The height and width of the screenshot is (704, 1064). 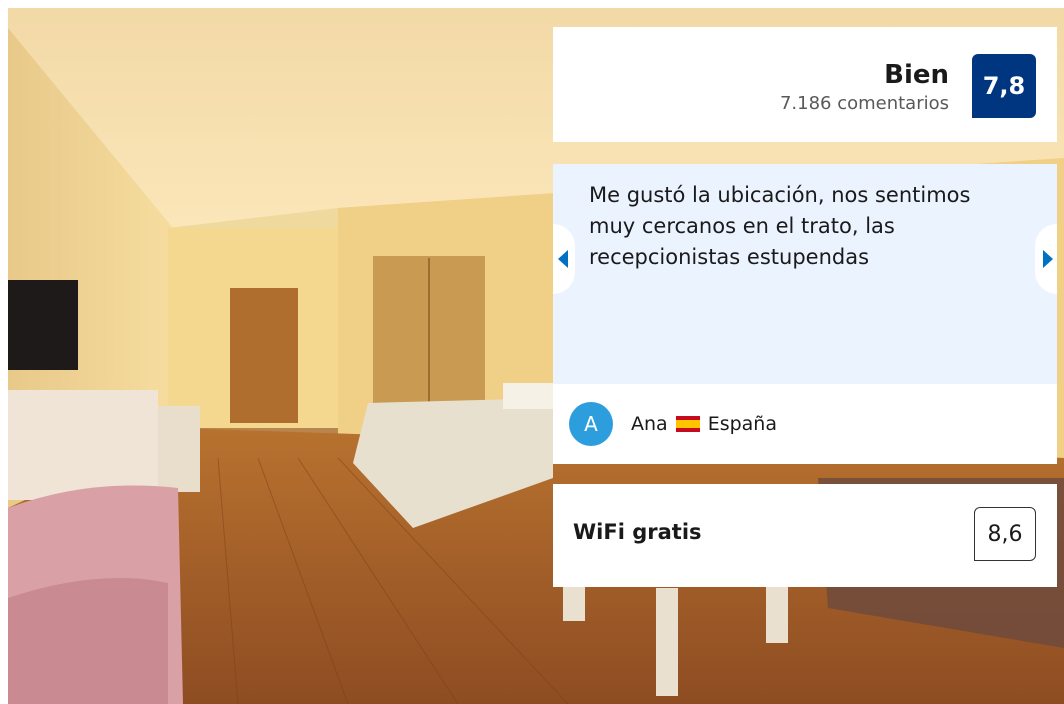 I want to click on reviewer-country: España, so click(x=742, y=424).